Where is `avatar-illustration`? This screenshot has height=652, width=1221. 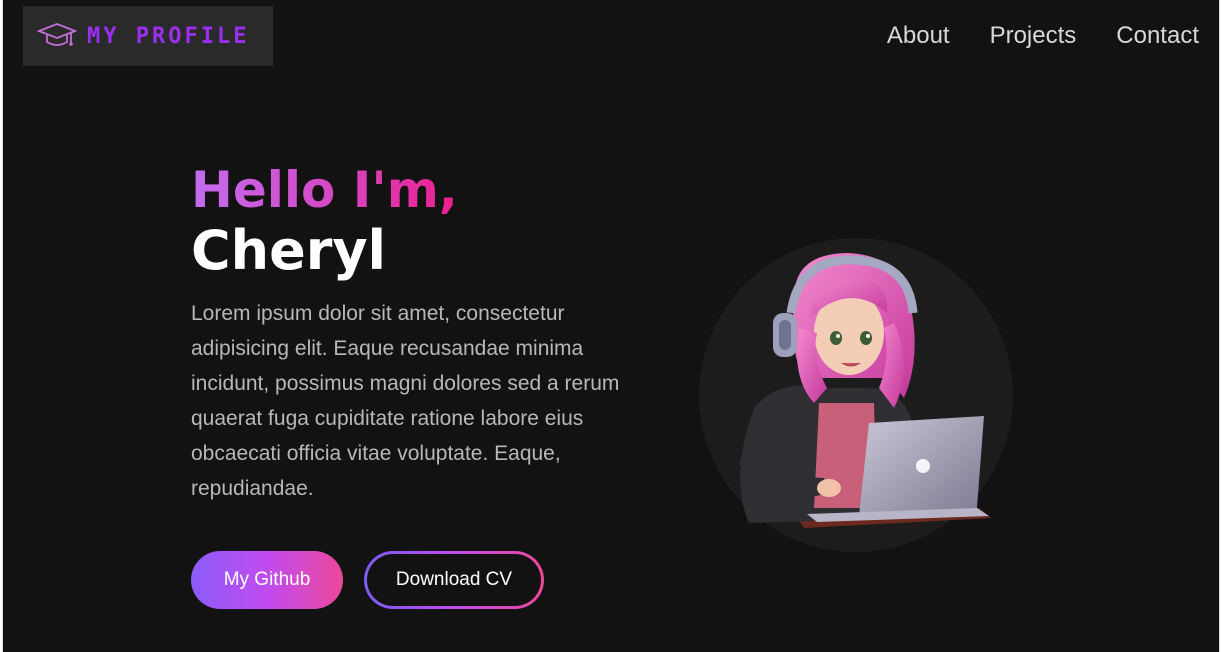 avatar-illustration is located at coordinates (865, 390).